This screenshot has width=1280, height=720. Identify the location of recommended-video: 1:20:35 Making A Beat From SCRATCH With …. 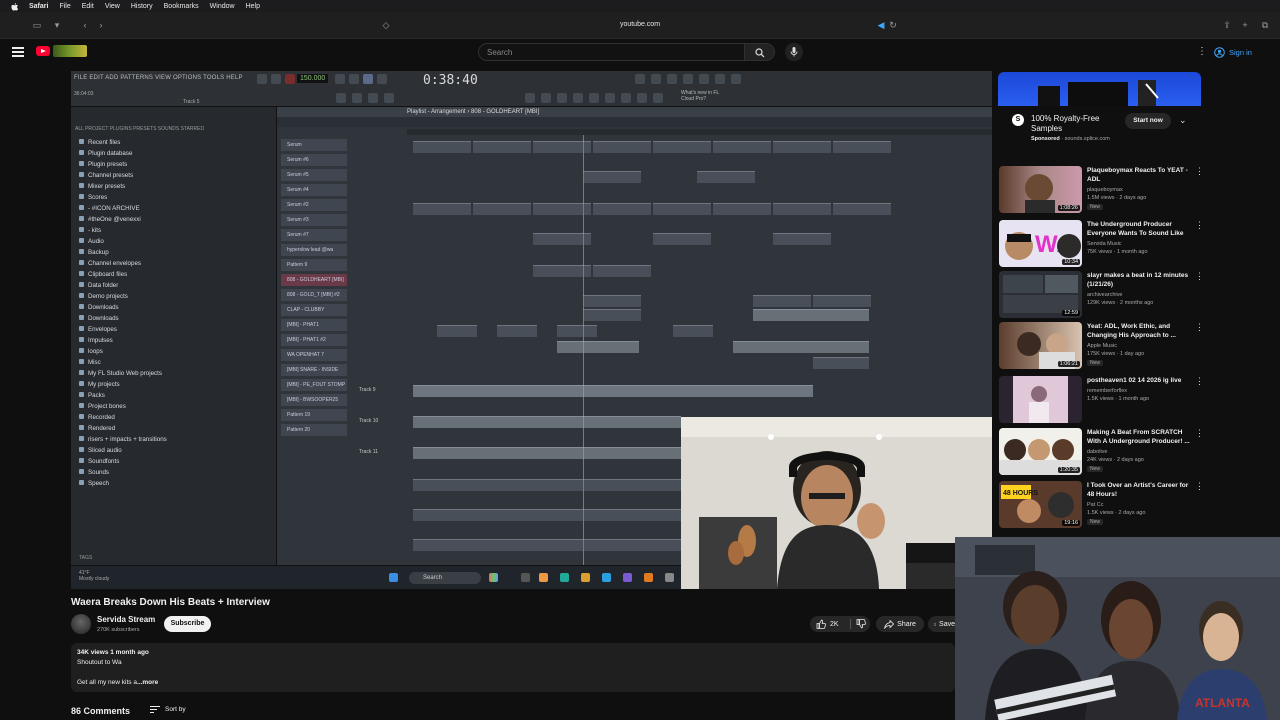
(1104, 453).